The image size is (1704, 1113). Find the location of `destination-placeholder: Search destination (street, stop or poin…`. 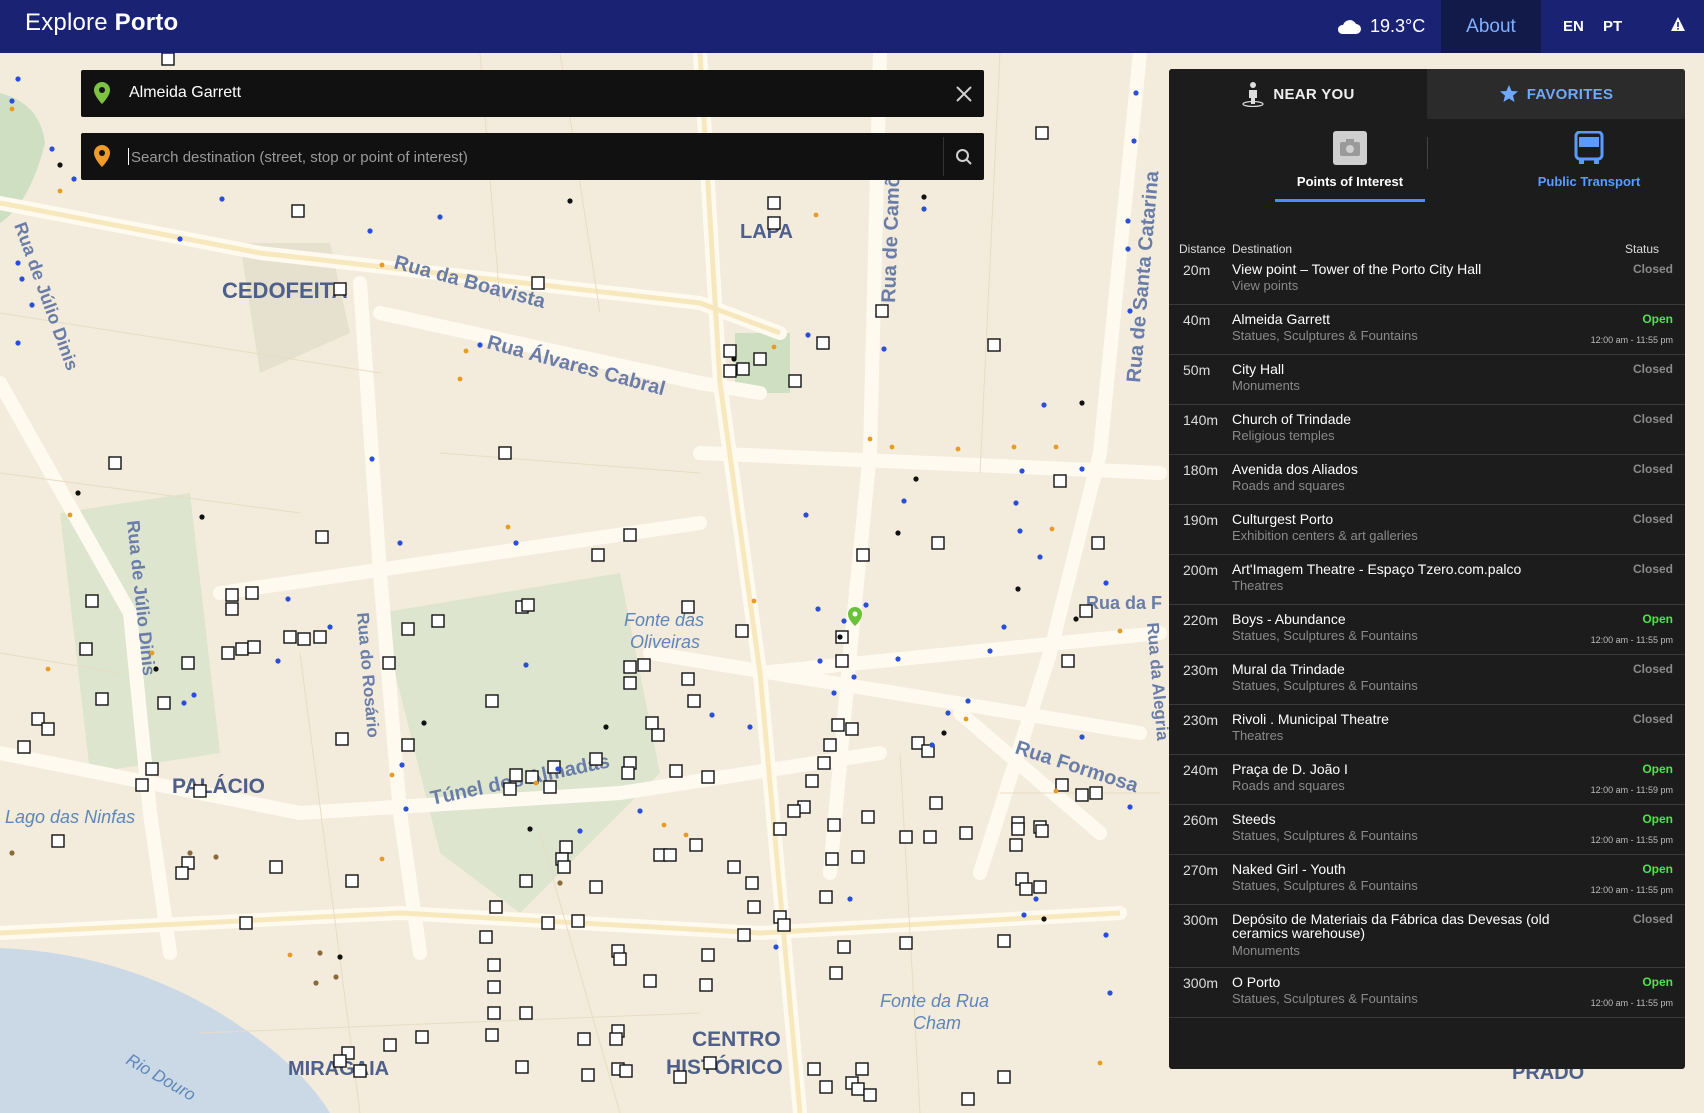

destination-placeholder: Search destination (street, stop or poin… is located at coordinates (299, 157).